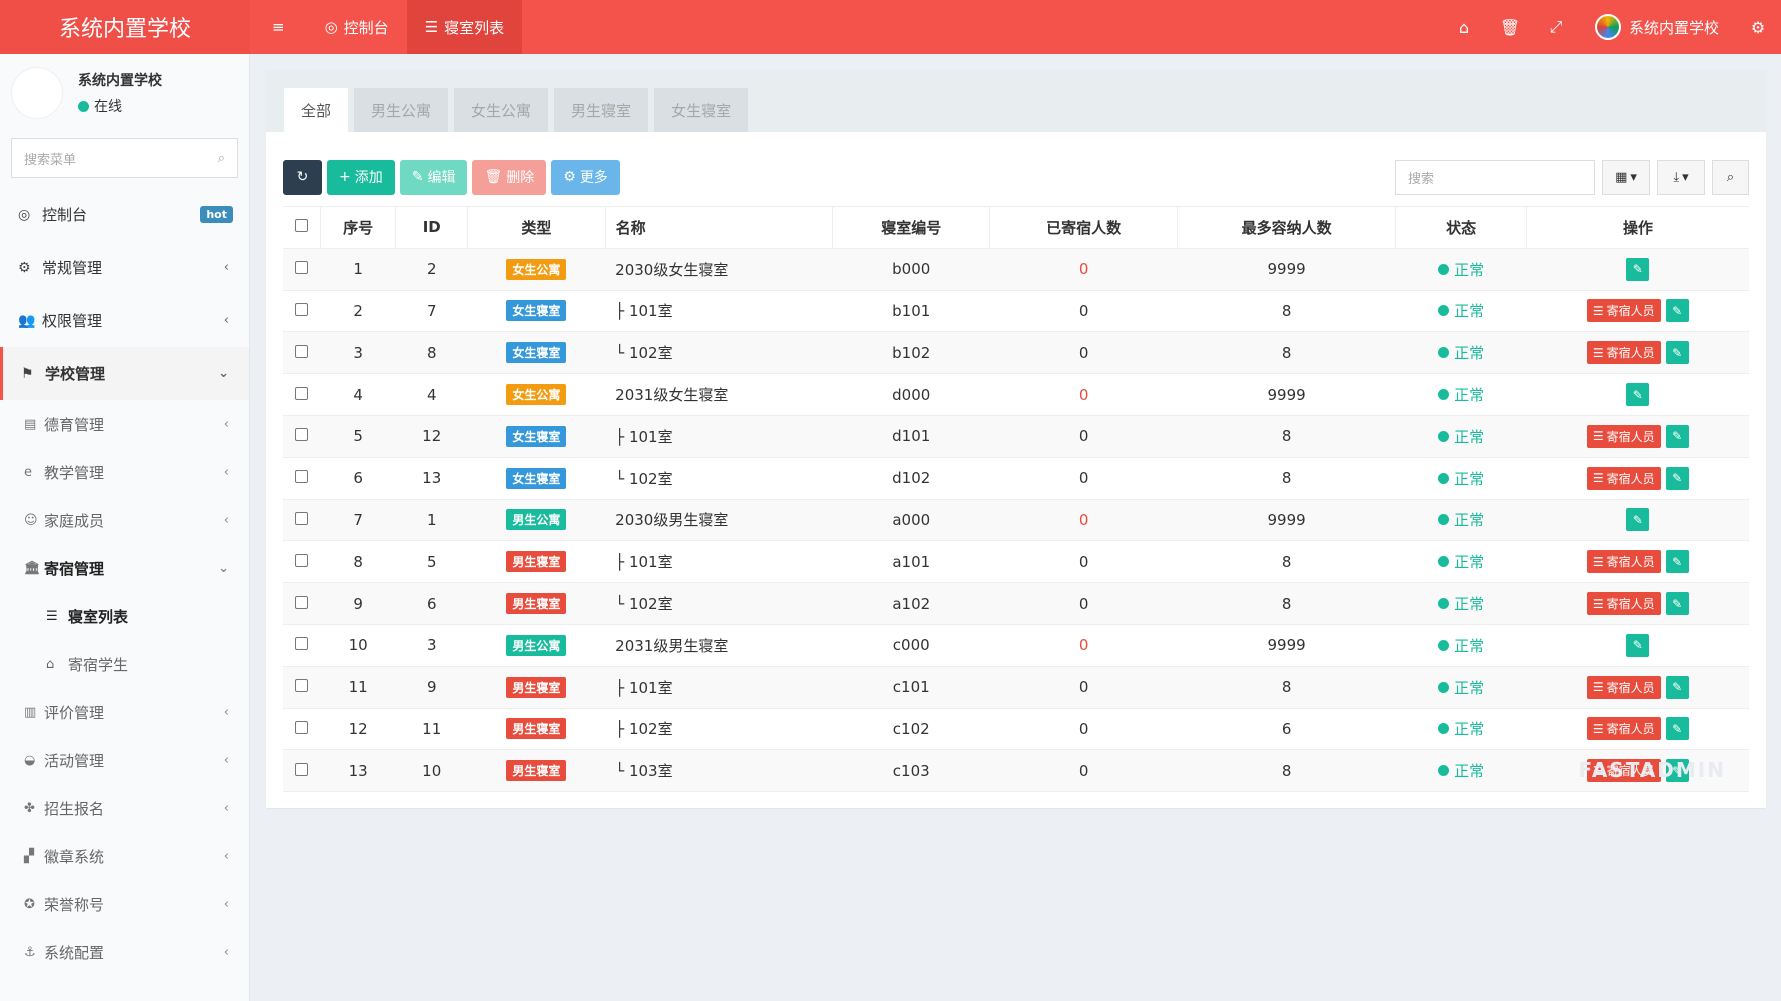  I want to click on table-row: 9 6 男生寝室 └ 102室 a102 0 8 正常 ☰ 寄宿人员 ✎, so click(1016, 603).